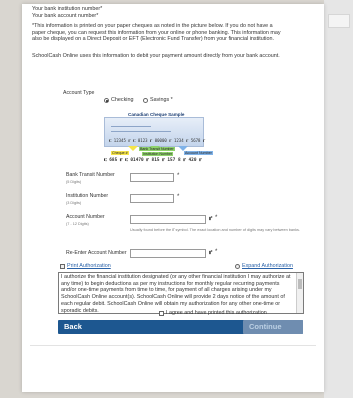  I want to click on institution-number-tag: Institution Number, so click(158, 154).